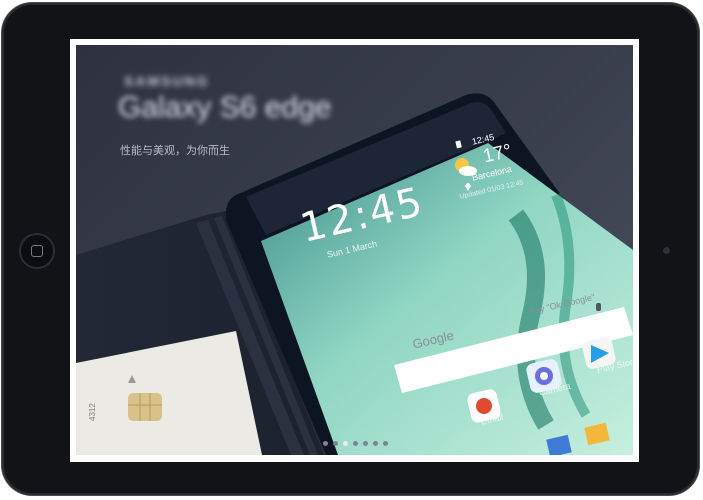  What do you see at coordinates (345, 443) in the screenshot?
I see `carousel-dot-active` at bounding box center [345, 443].